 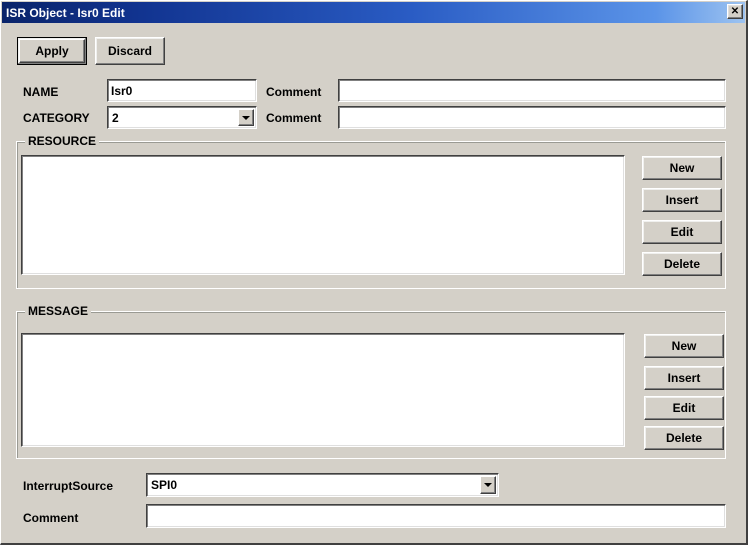 I want to click on resource-insert-button-label: Insert, so click(x=682, y=200).